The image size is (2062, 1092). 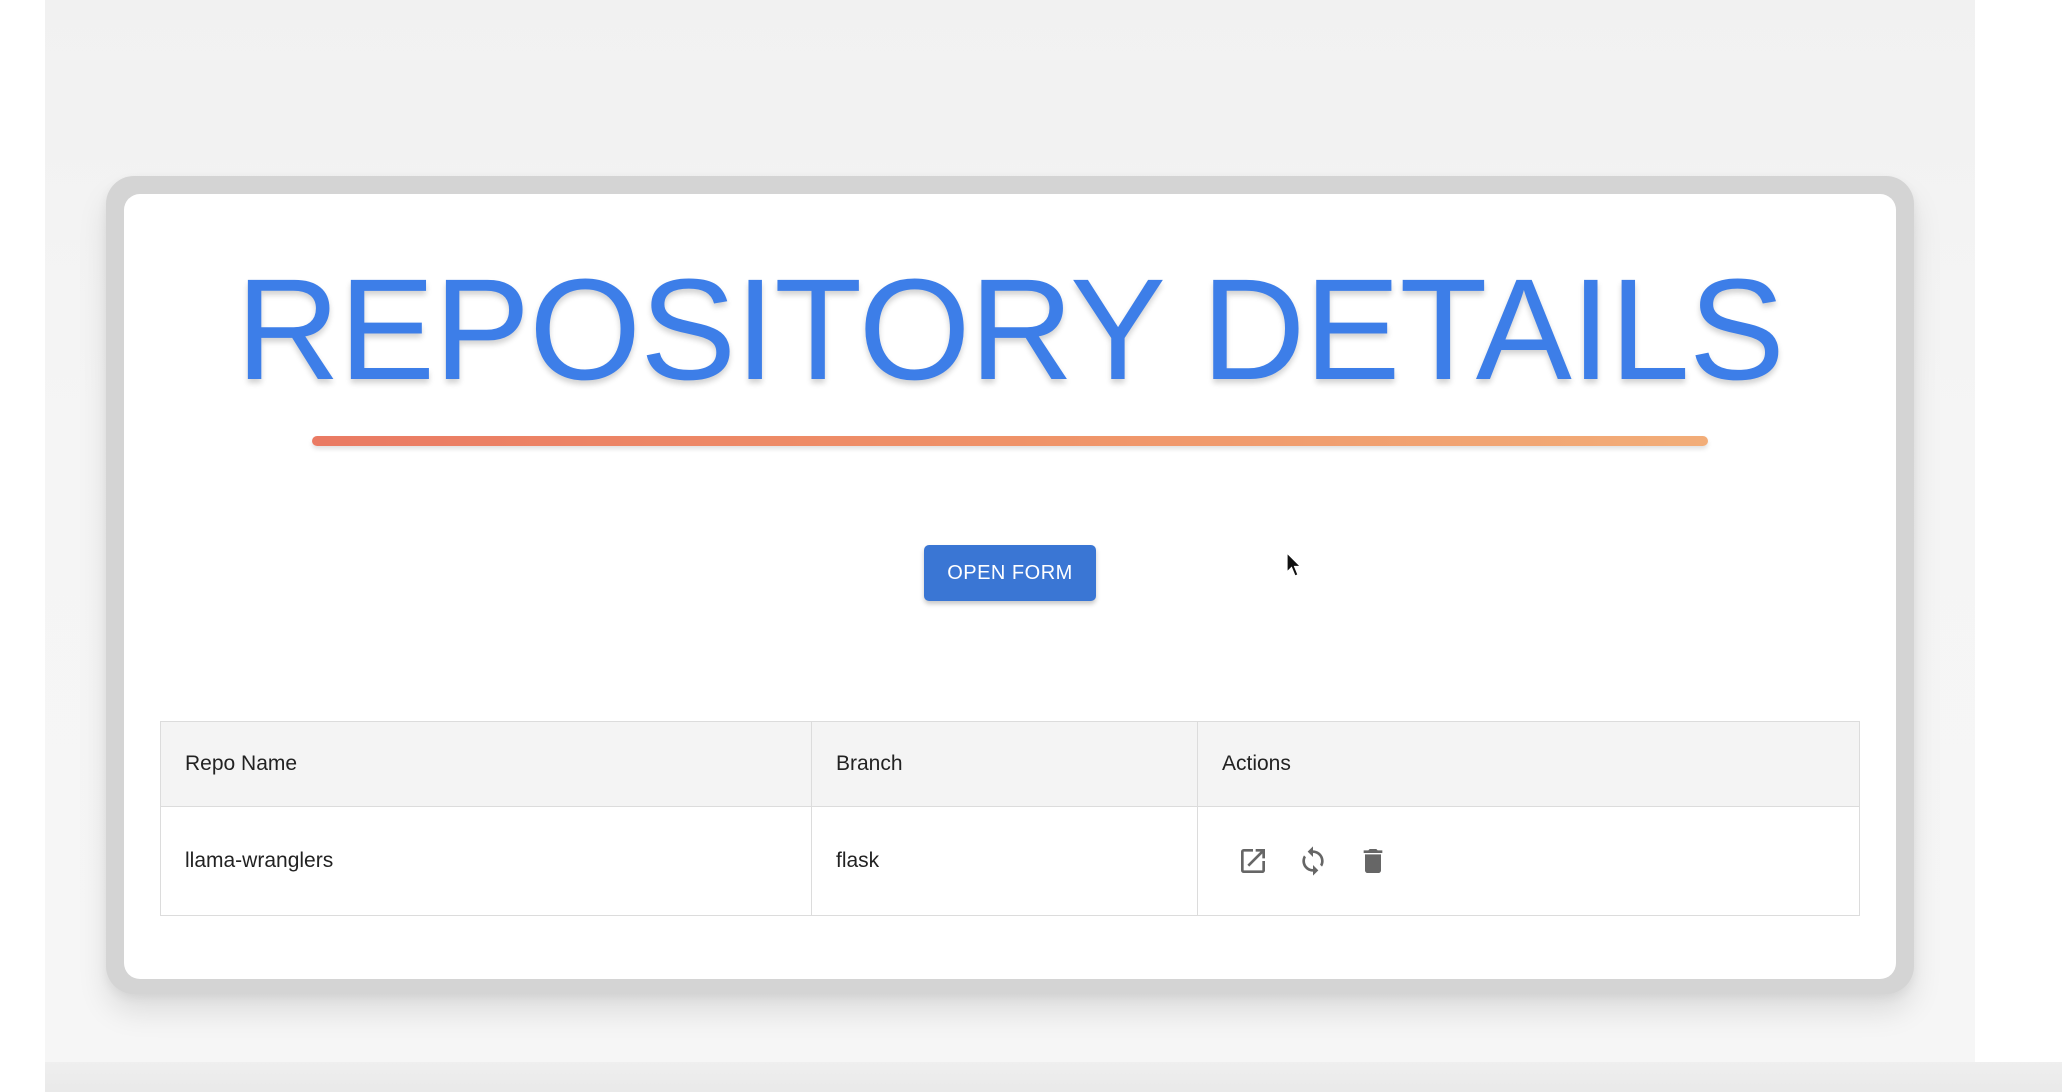 What do you see at coordinates (1294, 564) in the screenshot?
I see `mouse-cursor-icon` at bounding box center [1294, 564].